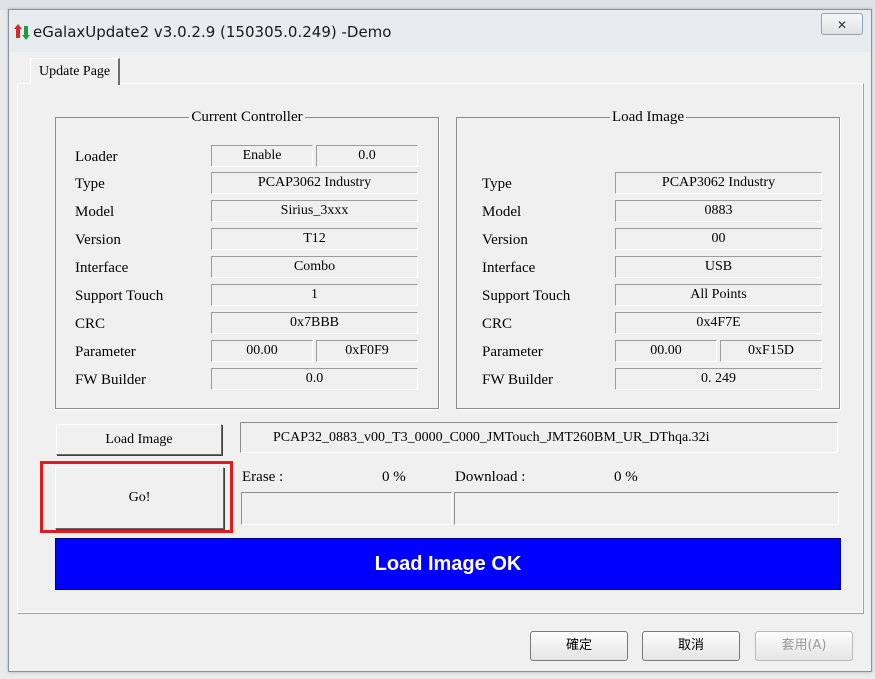  What do you see at coordinates (247, 117) in the screenshot?
I see `current-controller-title: Current Controller` at bounding box center [247, 117].